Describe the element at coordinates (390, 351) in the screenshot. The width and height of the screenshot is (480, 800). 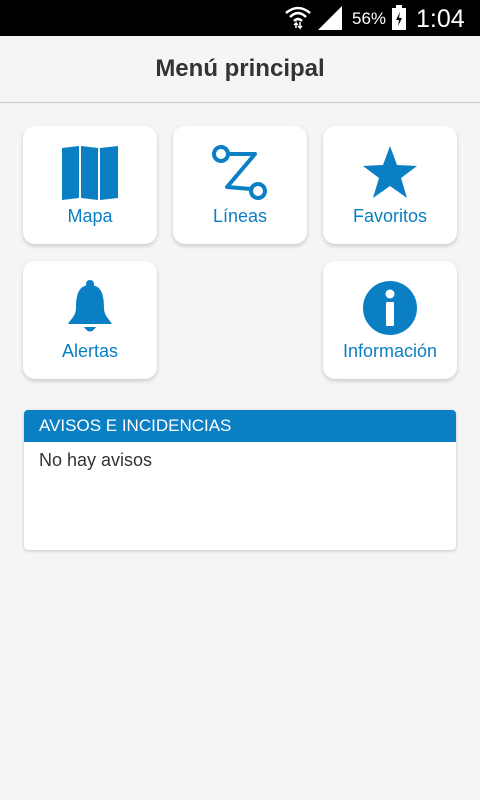
I see `tile-label: Información` at that location.